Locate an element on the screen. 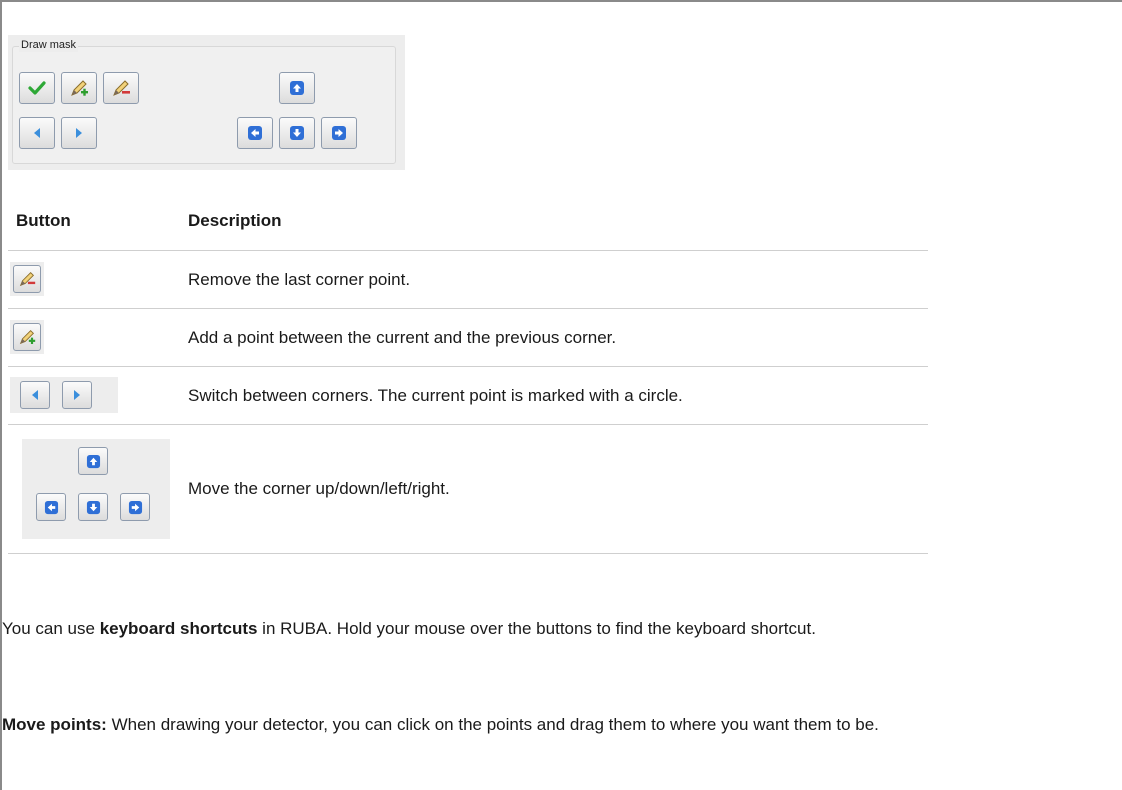 This screenshot has height=790, width=1122. table-header: Button Description is located at coordinates (468, 221).